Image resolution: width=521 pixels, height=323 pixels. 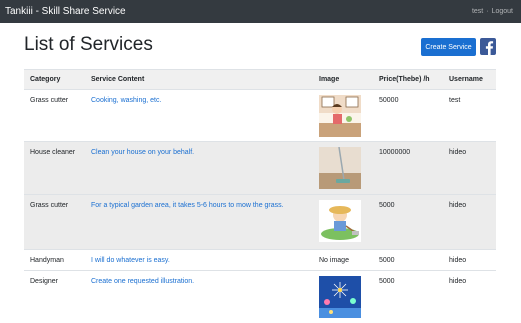 I want to click on category-cell: Designer, so click(x=54, y=296).